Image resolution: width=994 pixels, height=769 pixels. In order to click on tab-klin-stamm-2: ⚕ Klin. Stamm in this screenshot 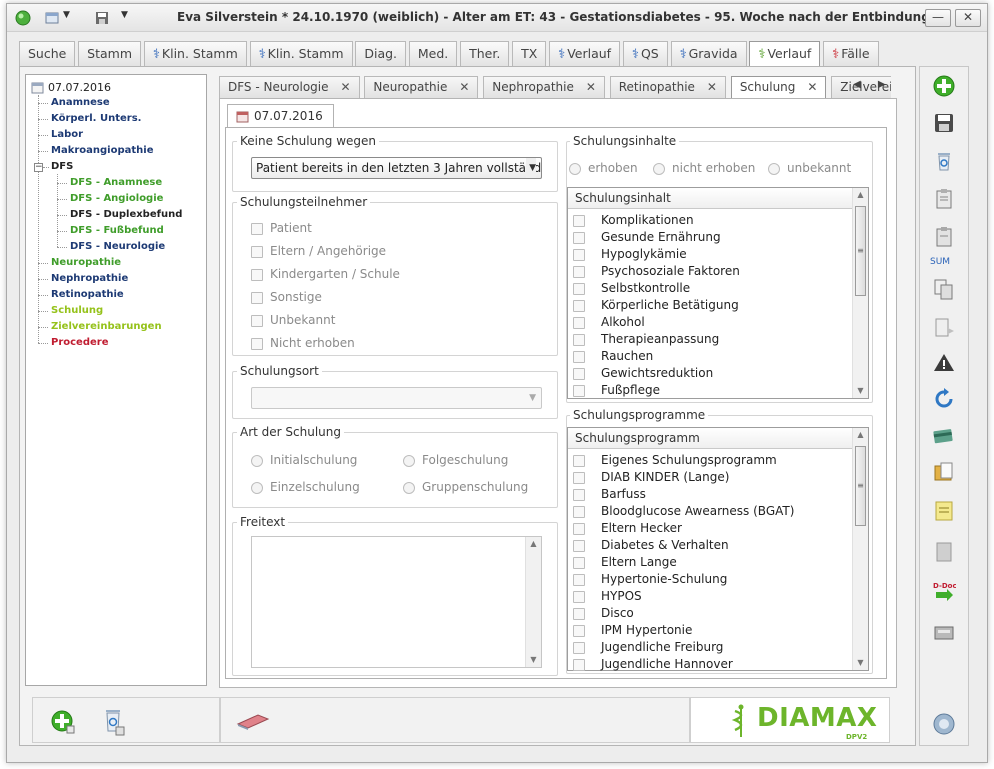, I will do `click(301, 53)`.